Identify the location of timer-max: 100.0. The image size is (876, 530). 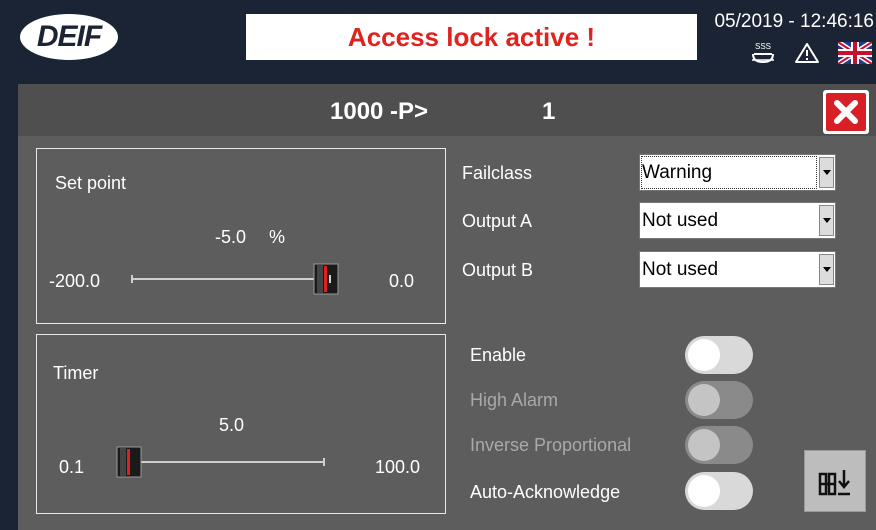
(398, 467).